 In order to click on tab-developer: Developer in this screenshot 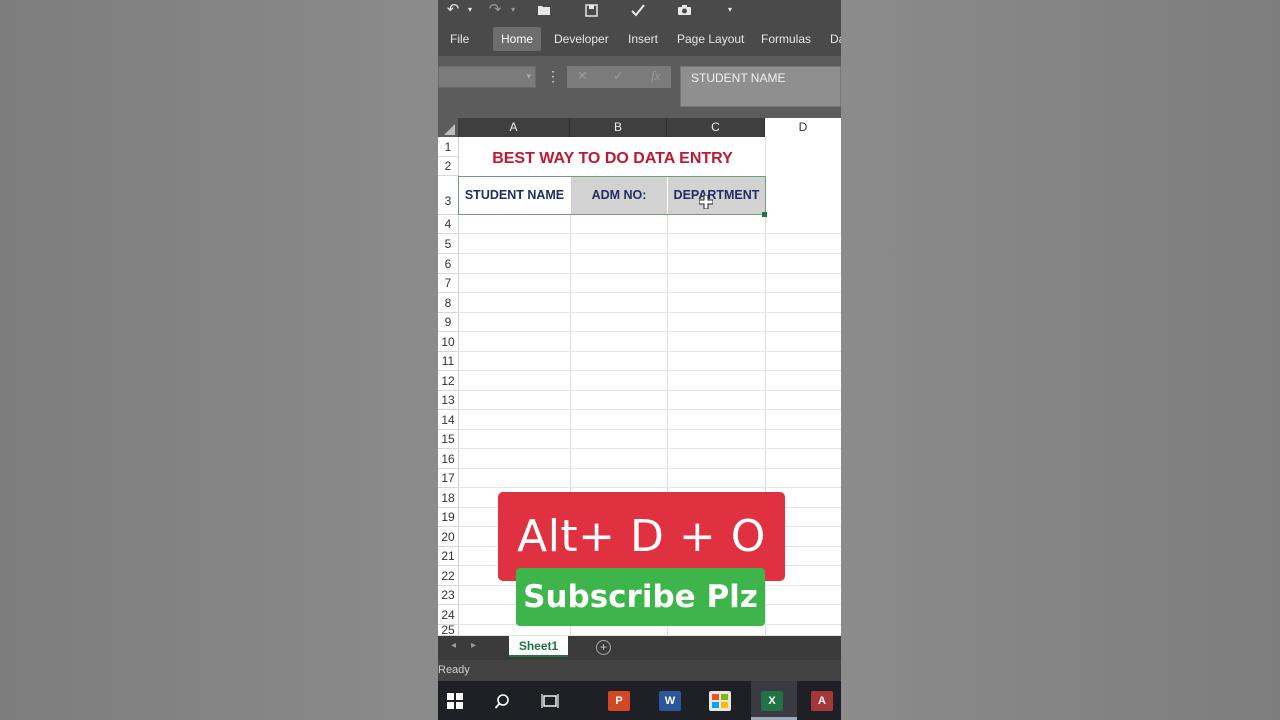, I will do `click(581, 39)`.